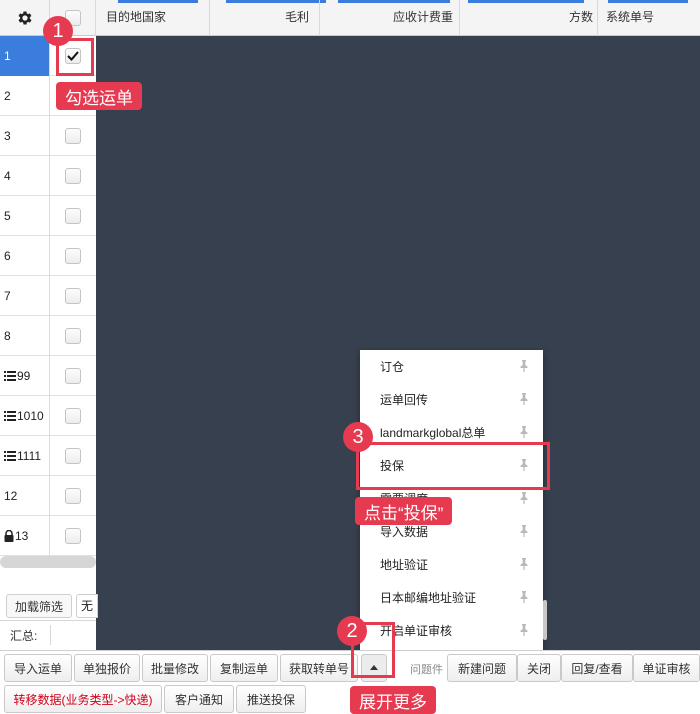 The image size is (700, 714). I want to click on row-number-label: 12, so click(11, 496).